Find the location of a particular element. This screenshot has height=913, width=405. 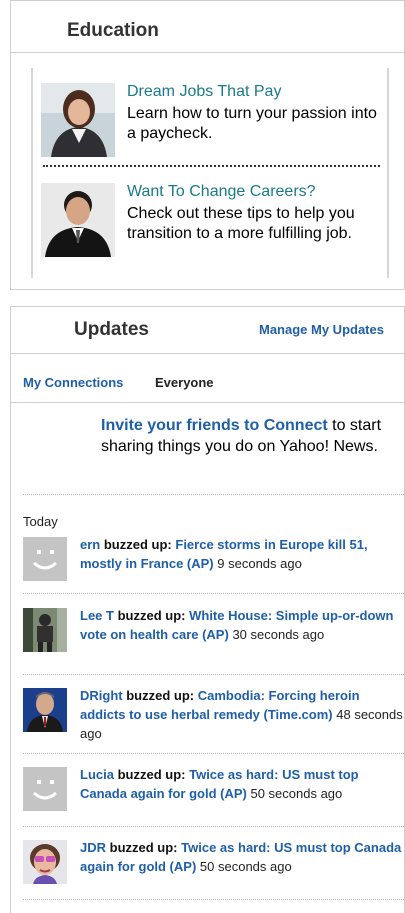

feed-user-link: Lucia is located at coordinates (97, 774).